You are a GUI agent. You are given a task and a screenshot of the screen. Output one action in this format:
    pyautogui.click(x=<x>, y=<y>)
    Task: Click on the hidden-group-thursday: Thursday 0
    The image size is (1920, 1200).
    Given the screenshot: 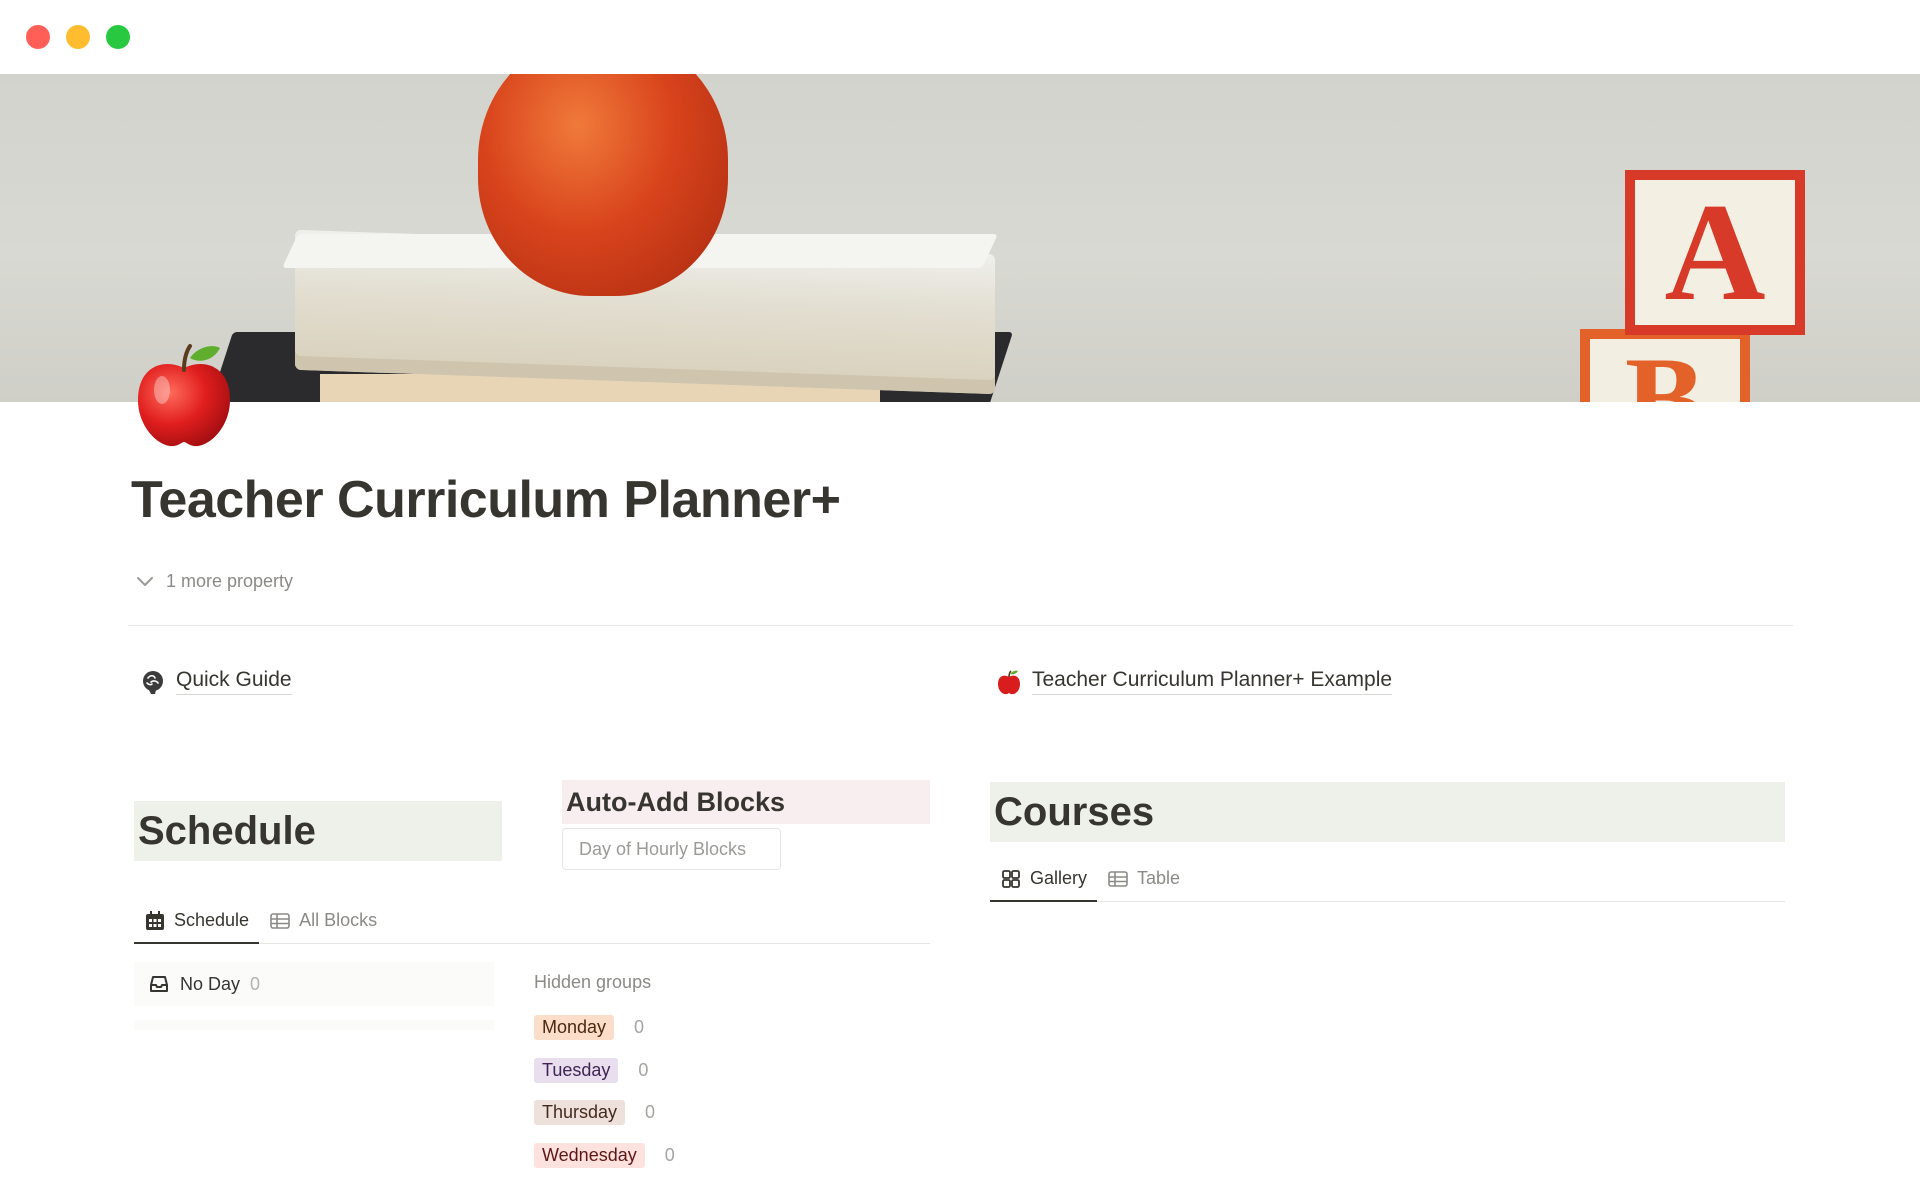 What is the action you would take?
    pyautogui.click(x=594, y=1112)
    